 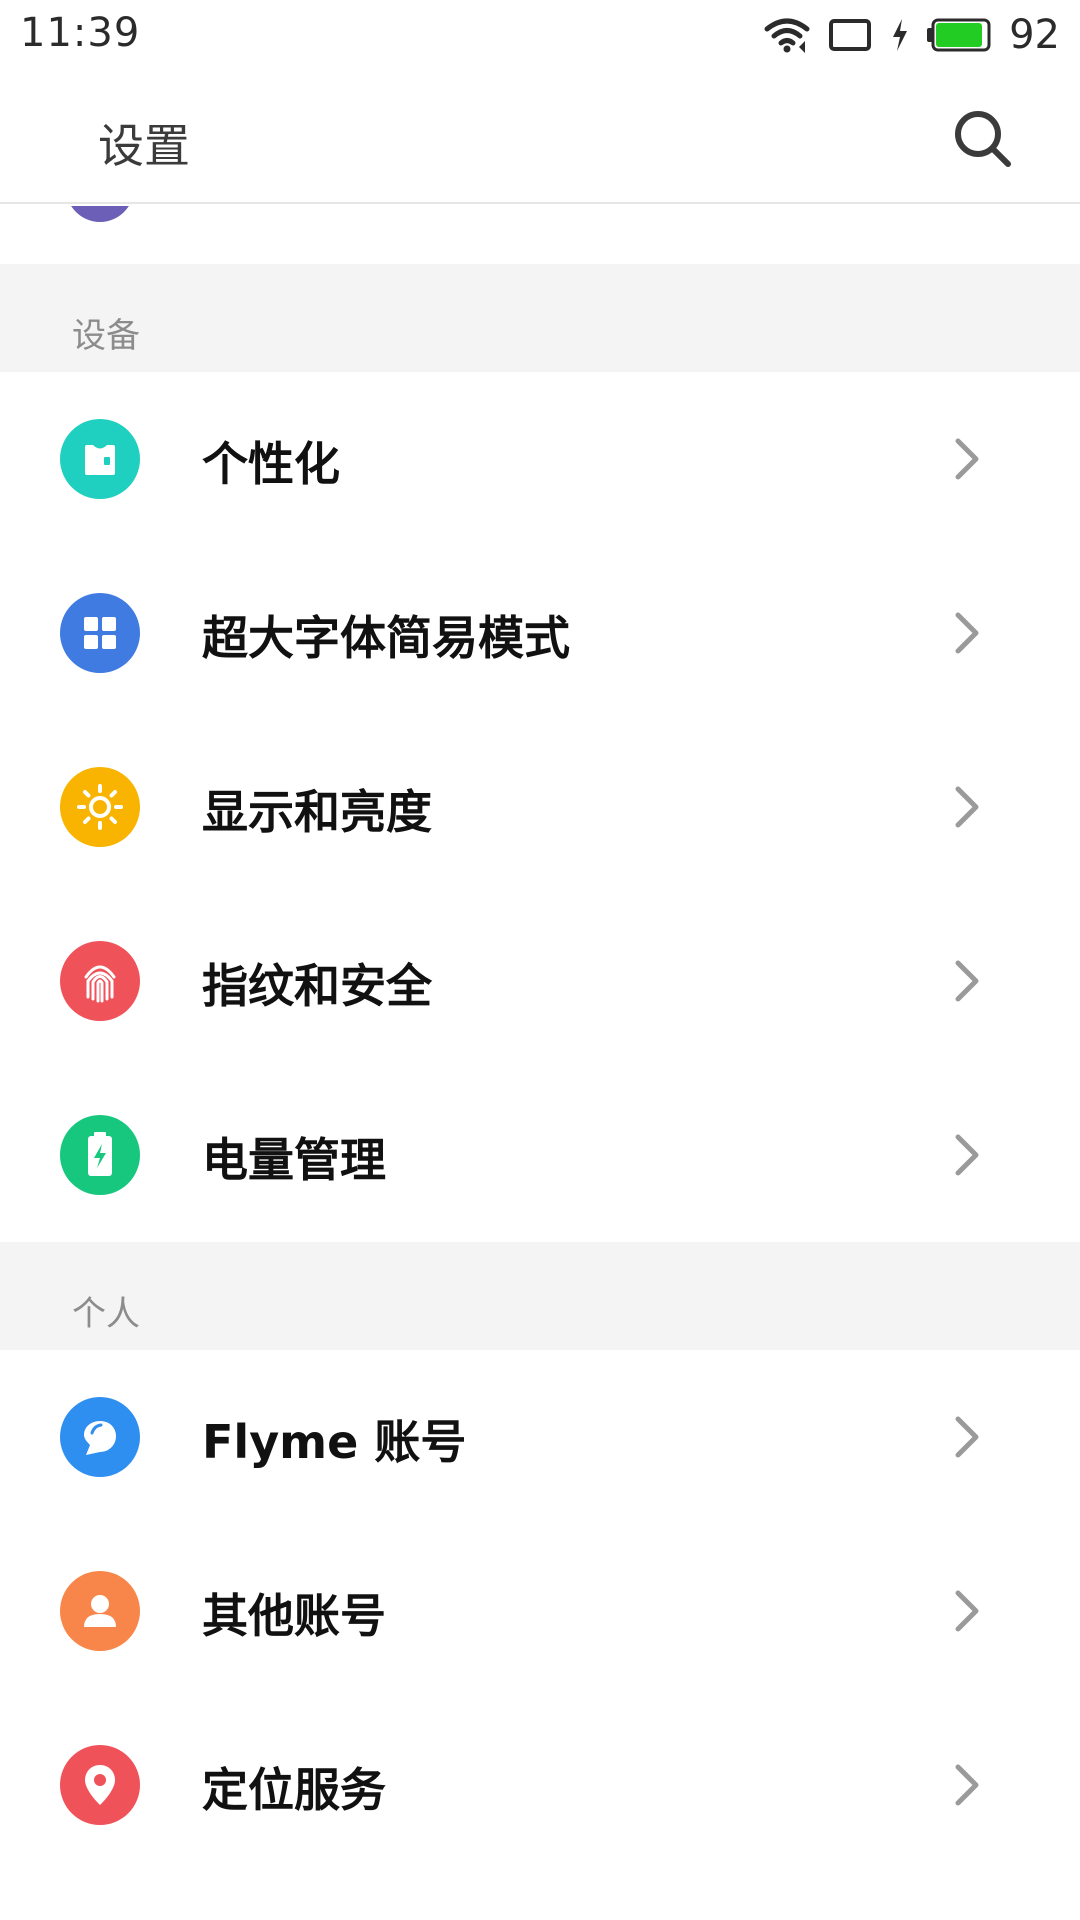 I want to click on section-header-label: 个人, so click(x=106, y=1314).